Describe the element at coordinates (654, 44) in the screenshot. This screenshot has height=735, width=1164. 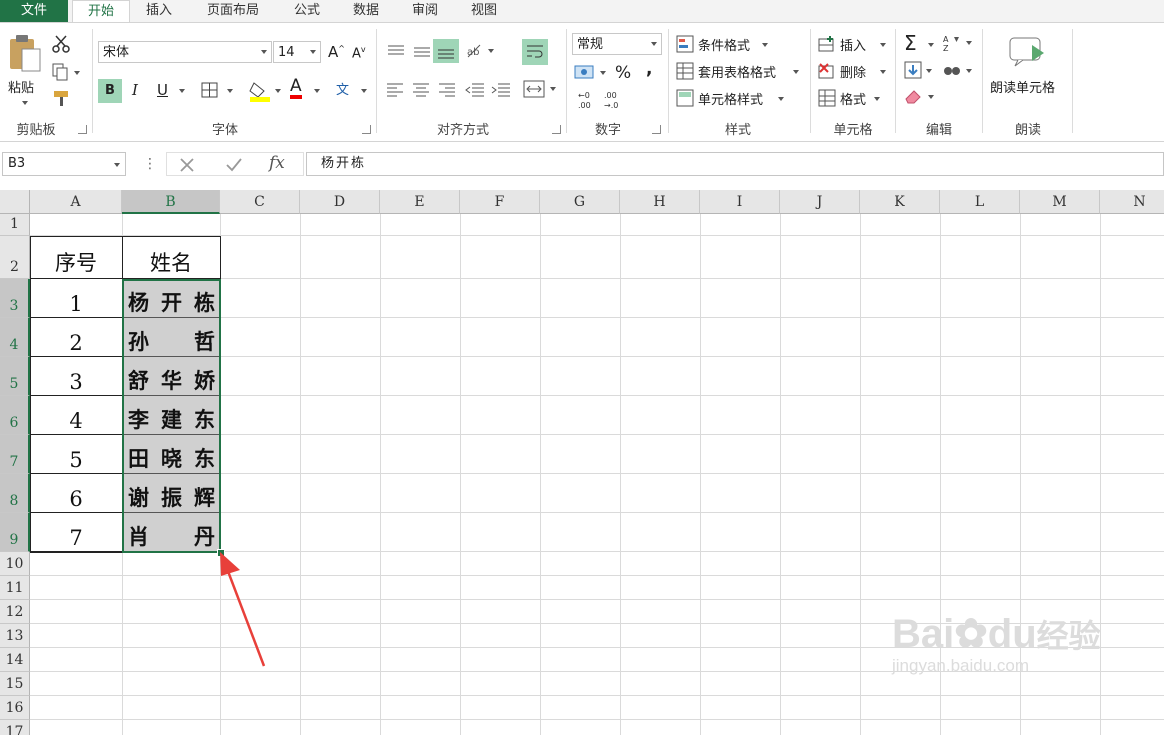
I see `number-format-dropdown-icon` at that location.